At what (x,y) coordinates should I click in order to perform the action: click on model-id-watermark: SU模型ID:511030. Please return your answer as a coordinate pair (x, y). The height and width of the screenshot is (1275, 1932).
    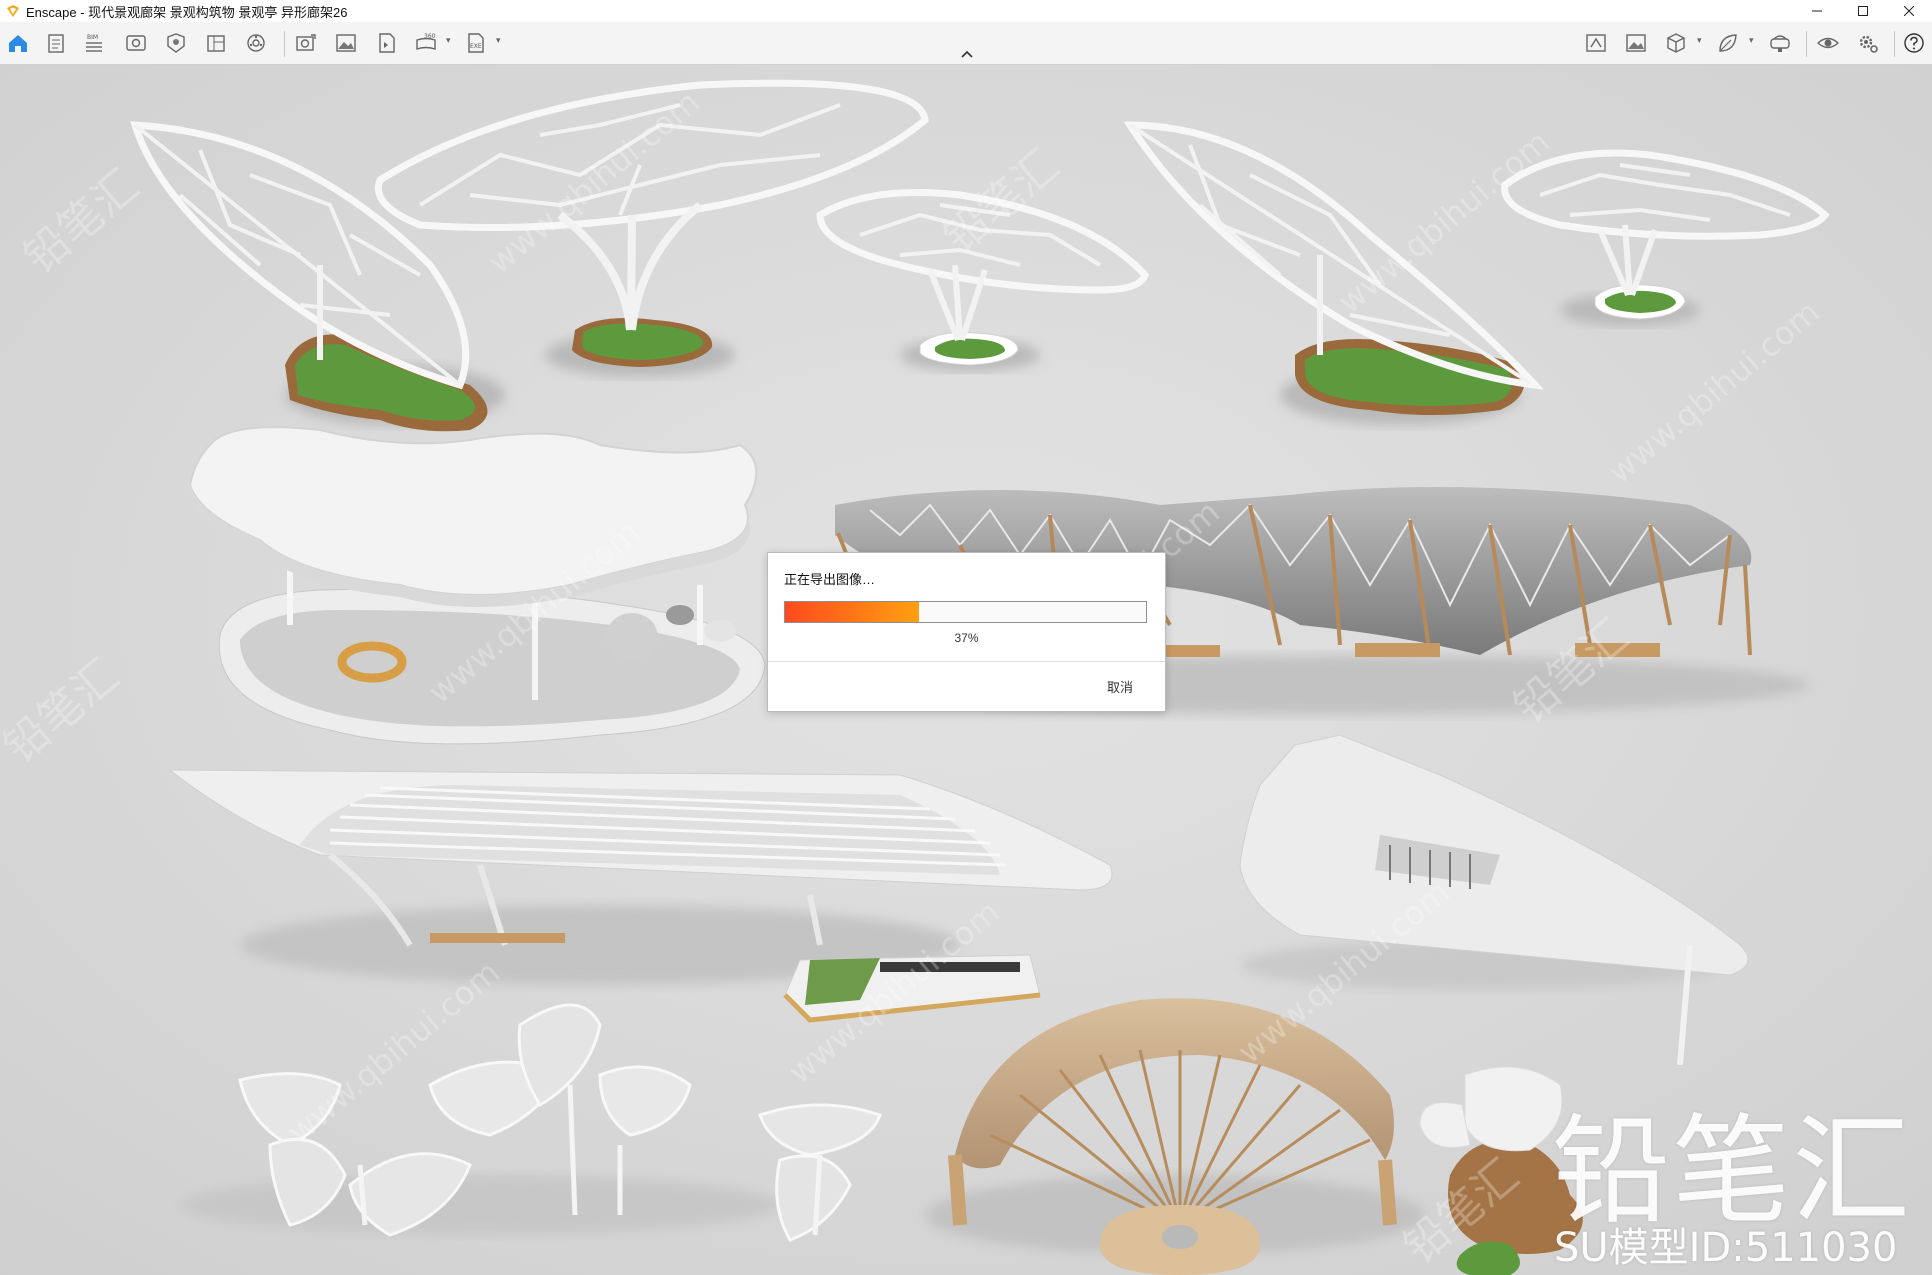
    Looking at the image, I should click on (1726, 1248).